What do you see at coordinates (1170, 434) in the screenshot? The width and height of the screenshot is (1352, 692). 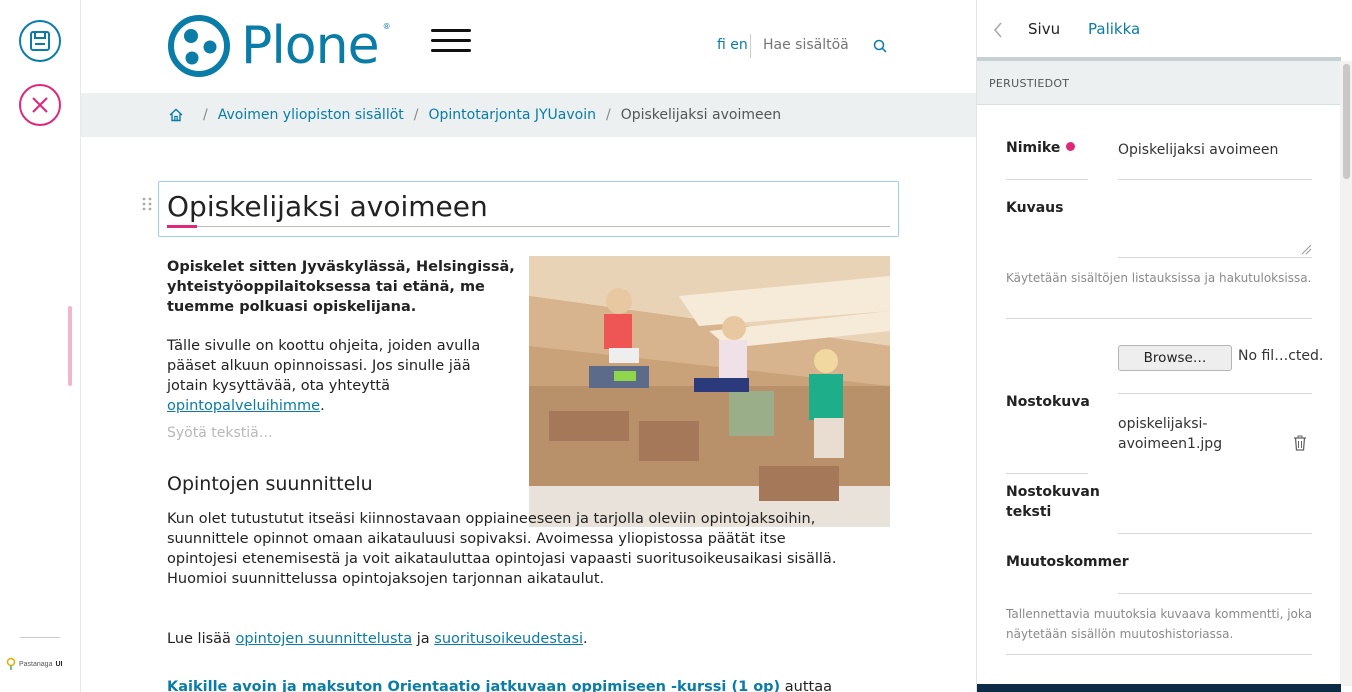 I see `image-filename: opiskelijaksi-avoimeen1.jpg` at bounding box center [1170, 434].